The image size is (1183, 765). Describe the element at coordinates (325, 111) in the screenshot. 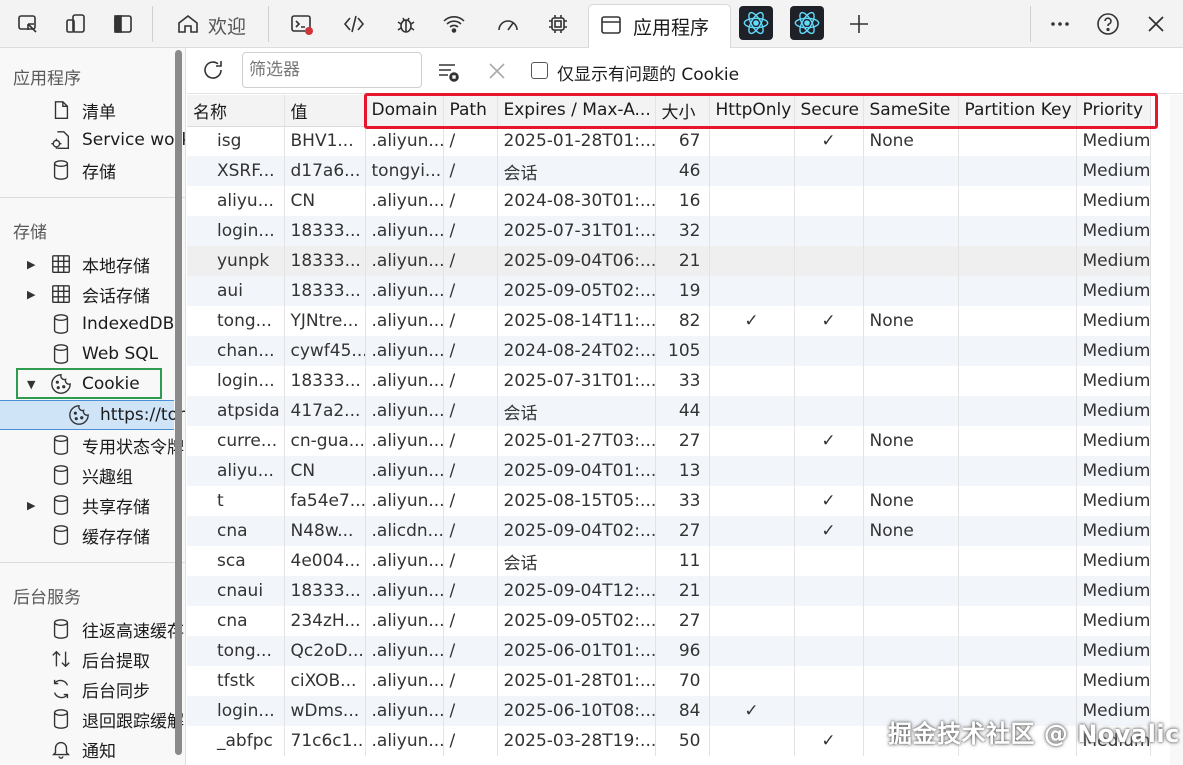

I see `column-header-value: 值` at that location.